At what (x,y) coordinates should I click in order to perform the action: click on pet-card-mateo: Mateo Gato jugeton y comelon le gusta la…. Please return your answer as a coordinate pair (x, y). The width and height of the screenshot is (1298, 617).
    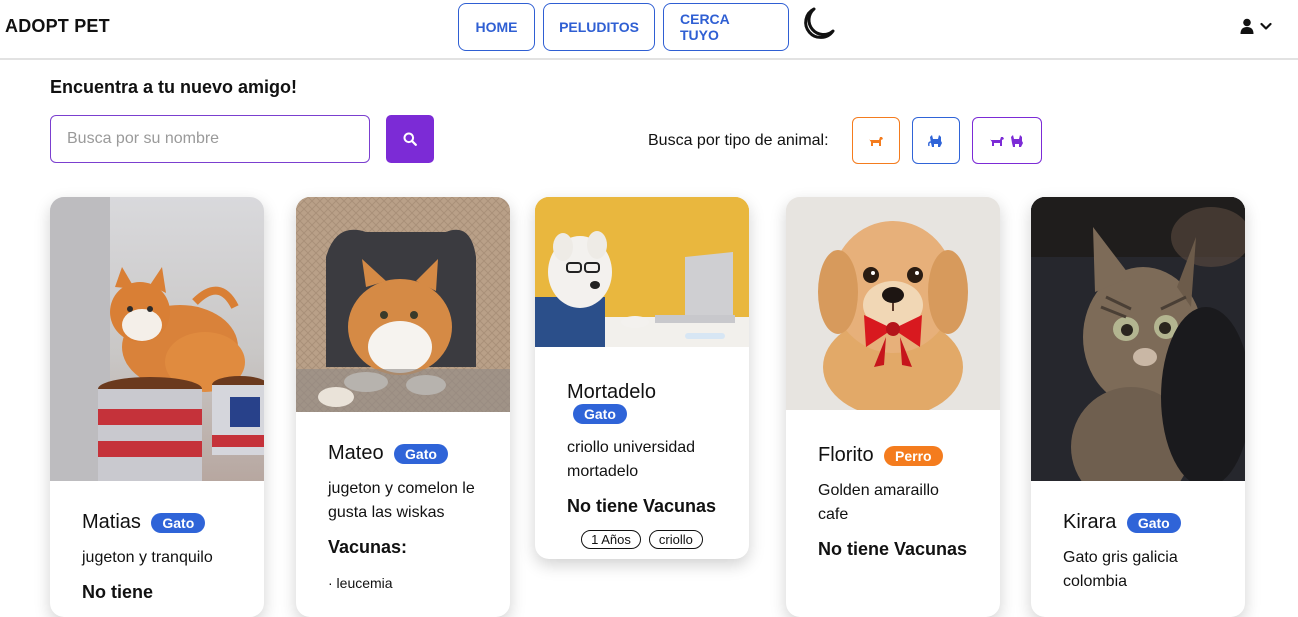
    Looking at the image, I should click on (403, 407).